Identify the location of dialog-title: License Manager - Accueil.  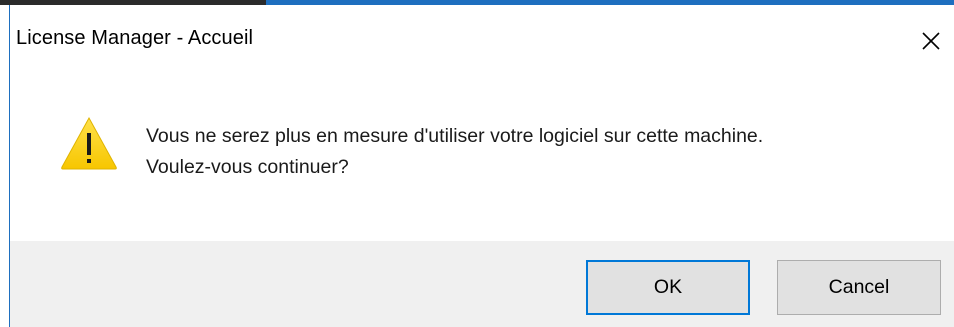
(135, 38).